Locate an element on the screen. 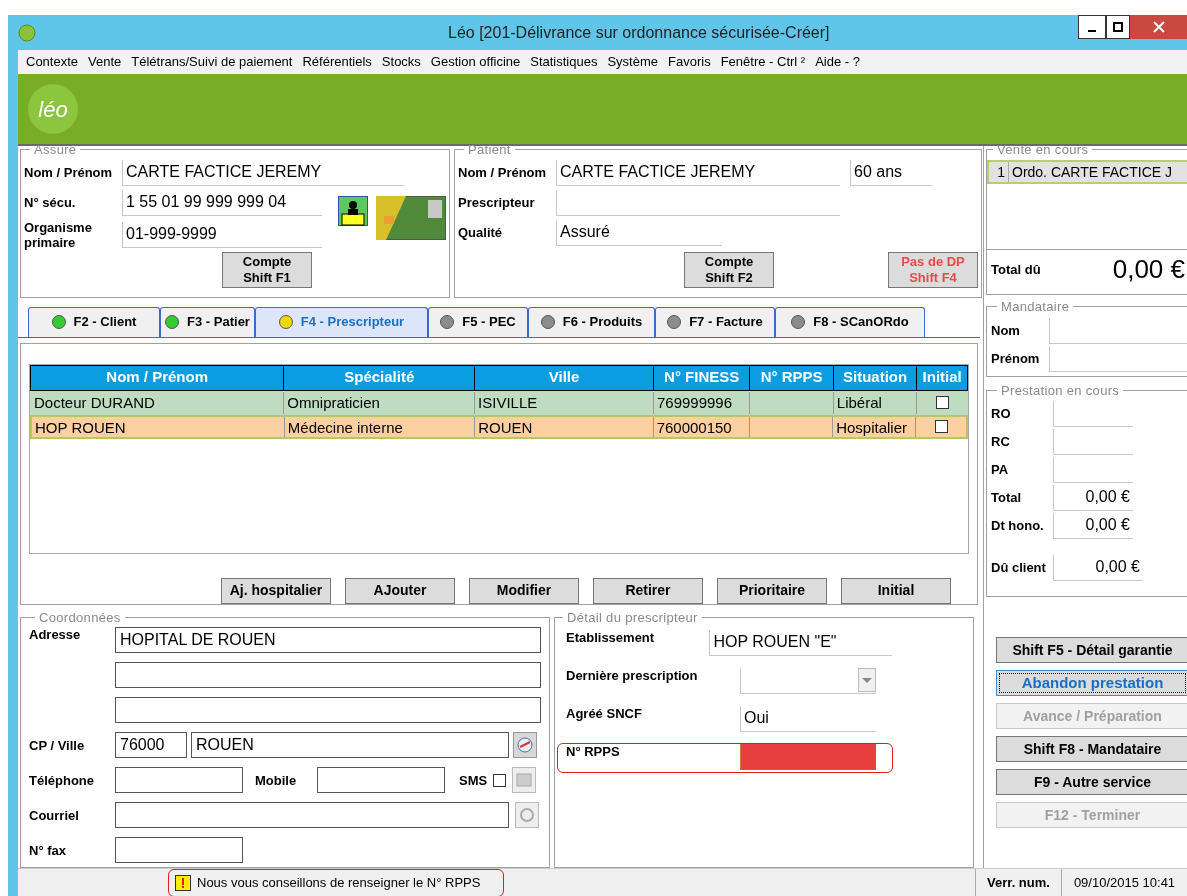 This screenshot has height=896, width=1187. text-field: HOP ROUEN "E" is located at coordinates (800, 643).